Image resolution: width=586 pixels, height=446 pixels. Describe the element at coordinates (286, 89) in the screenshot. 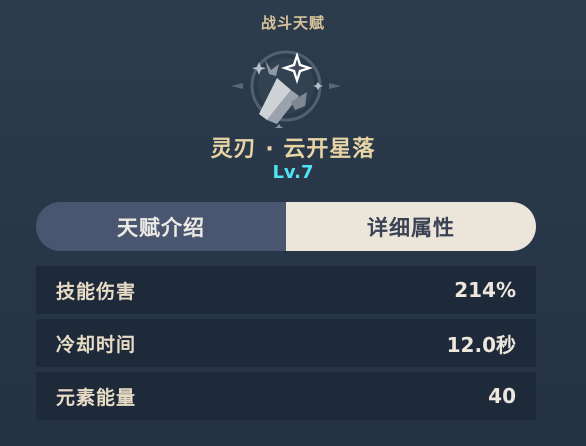

I see `star-blade-emblem-icon` at that location.